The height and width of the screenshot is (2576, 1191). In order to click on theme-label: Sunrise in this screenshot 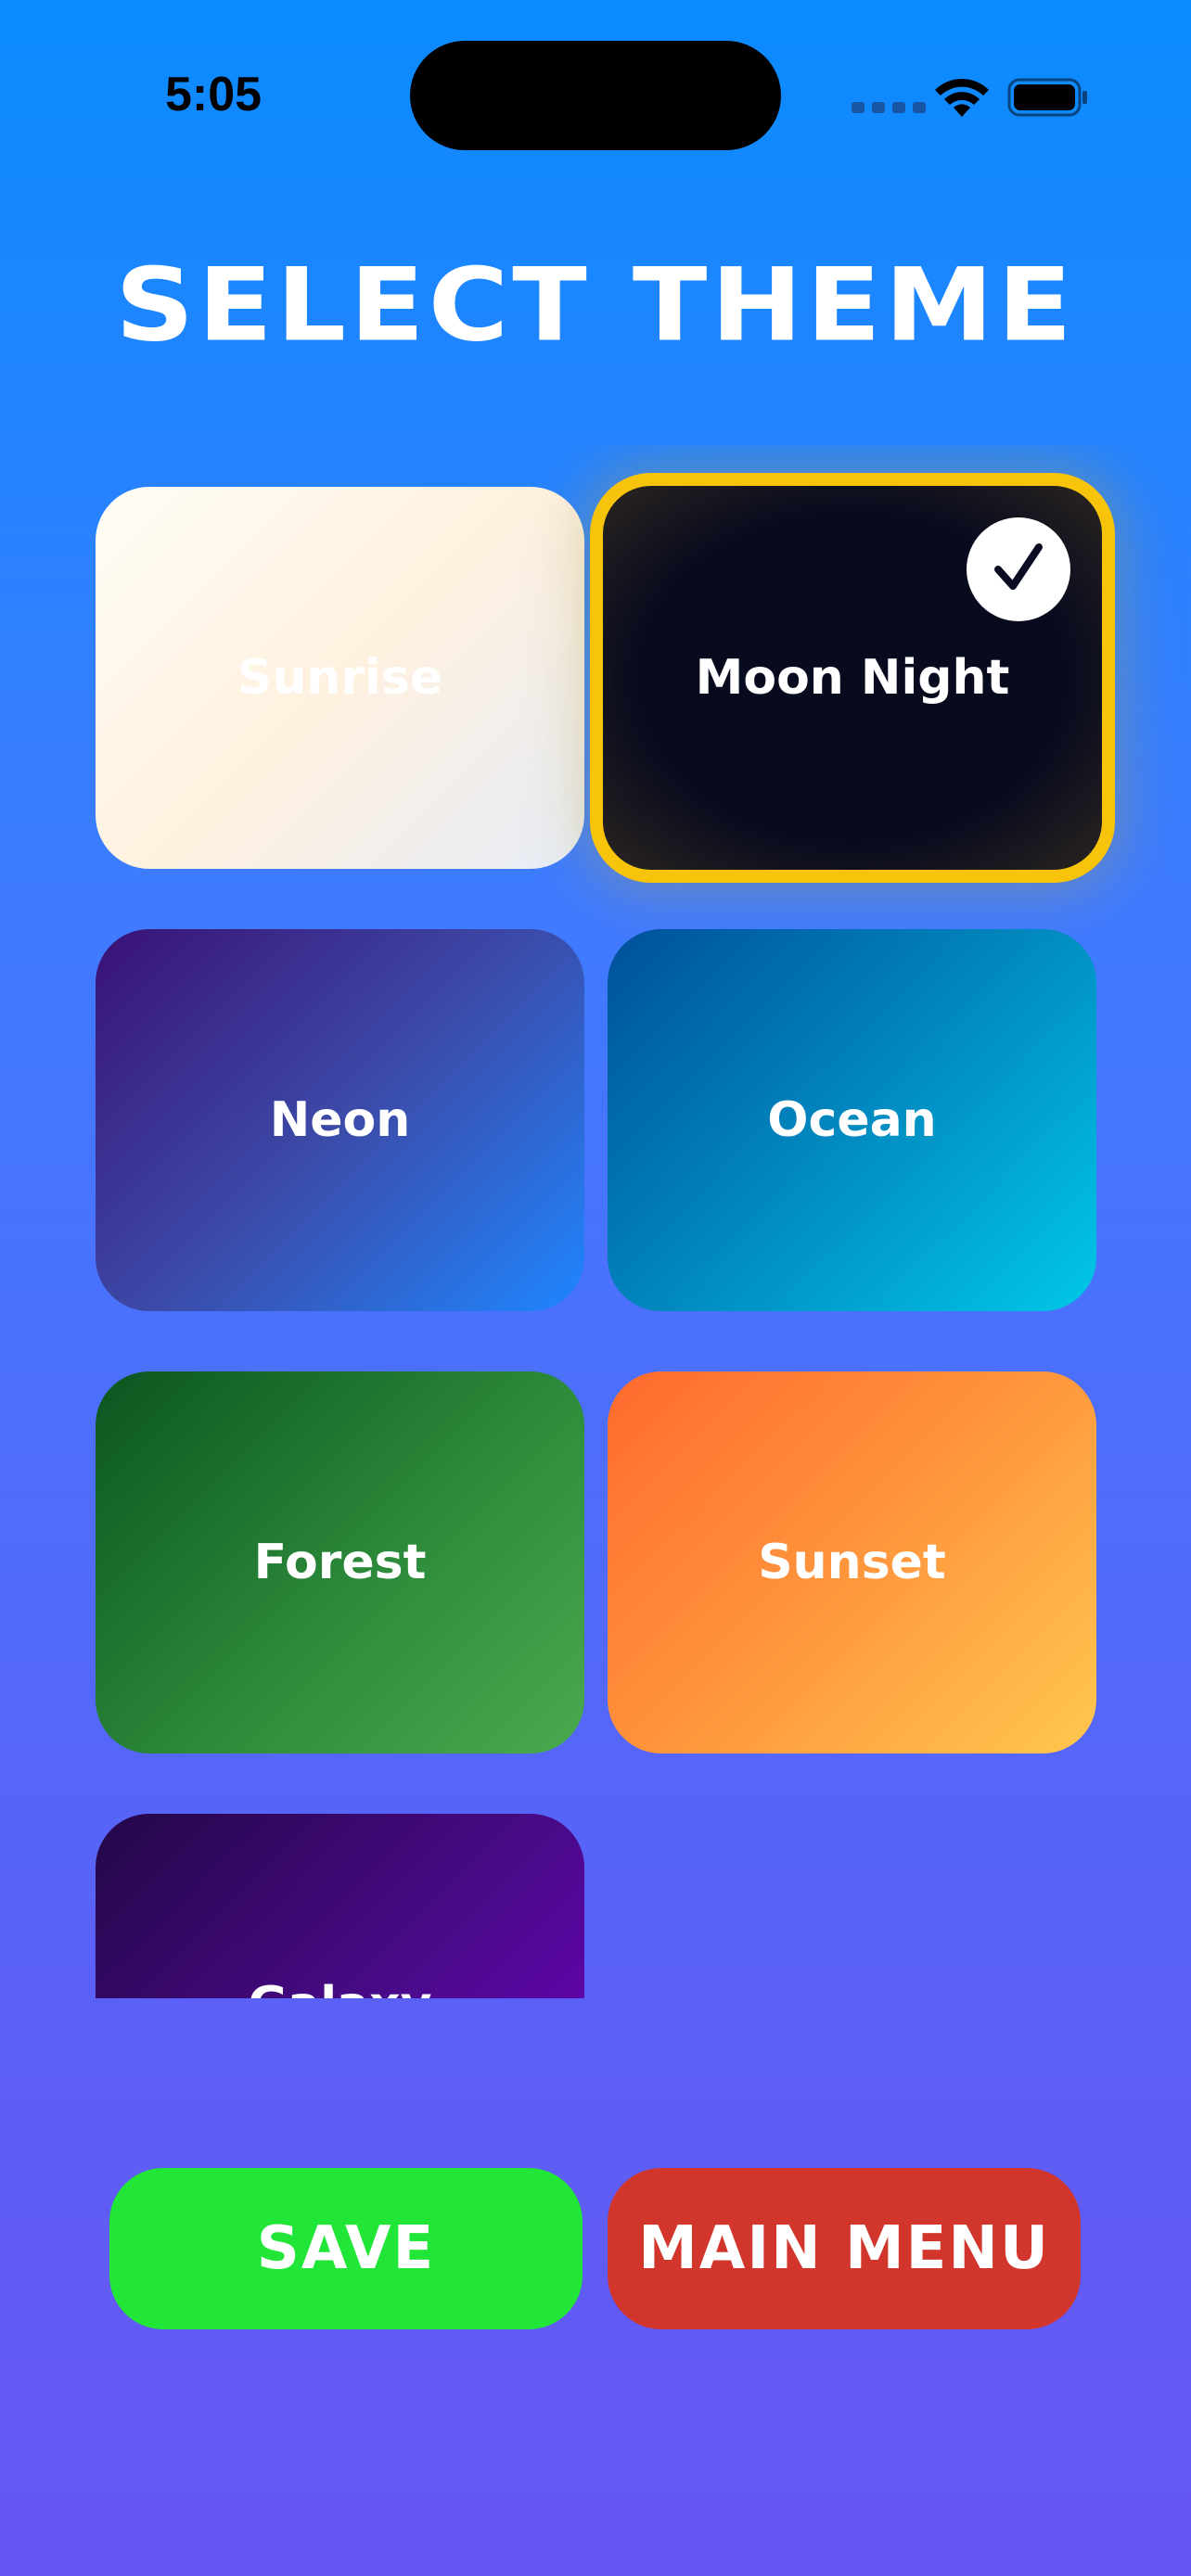, I will do `click(340, 678)`.